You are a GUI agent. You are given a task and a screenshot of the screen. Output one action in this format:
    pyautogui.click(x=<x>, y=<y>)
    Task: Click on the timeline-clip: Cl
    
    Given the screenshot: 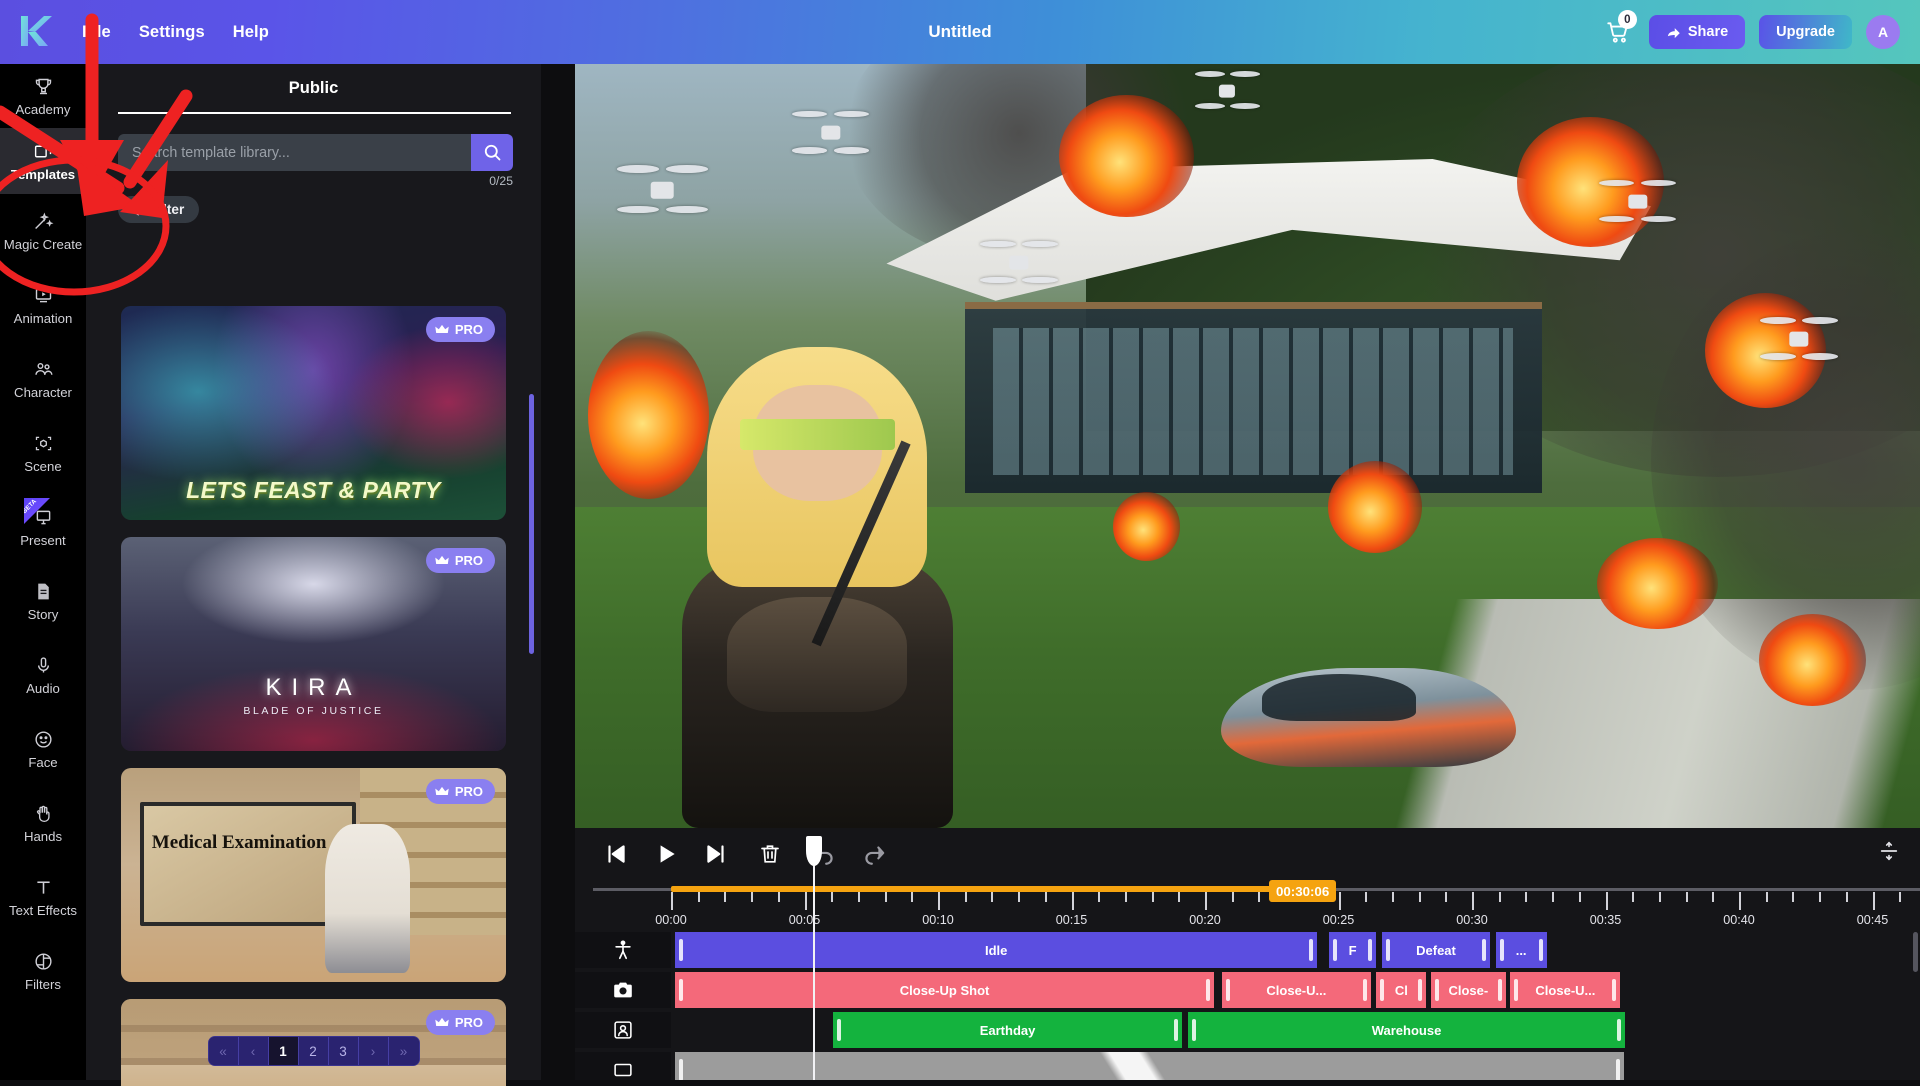 What is the action you would take?
    pyautogui.click(x=1401, y=990)
    